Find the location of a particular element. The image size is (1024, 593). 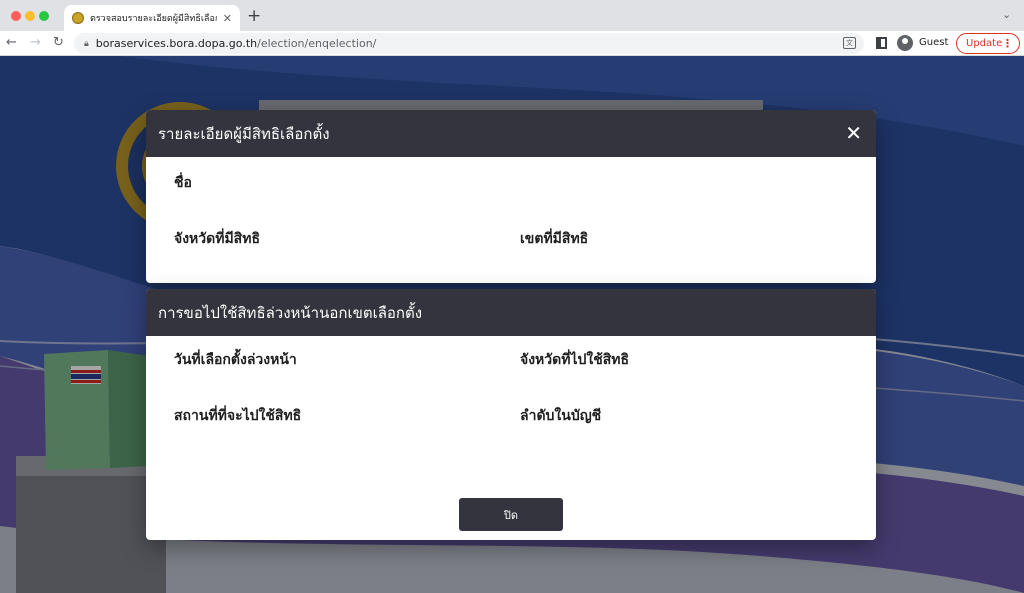

url-host: boraservices.bora.dopa.go.th is located at coordinates (176, 43).